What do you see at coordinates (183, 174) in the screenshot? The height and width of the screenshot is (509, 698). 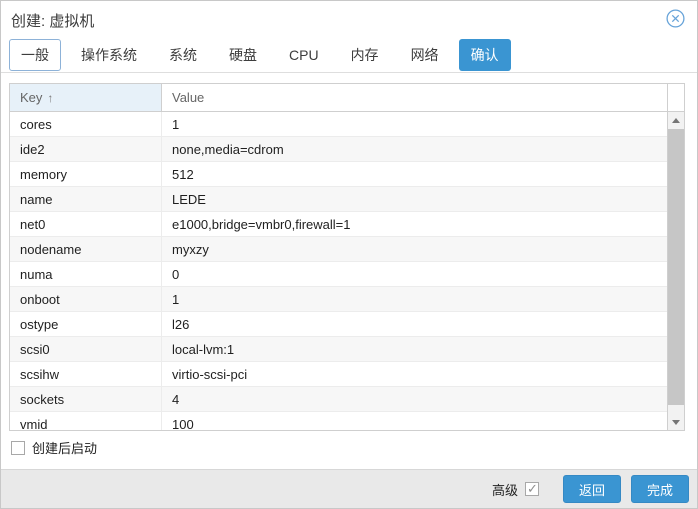 I see `row-value-cell: 512` at bounding box center [183, 174].